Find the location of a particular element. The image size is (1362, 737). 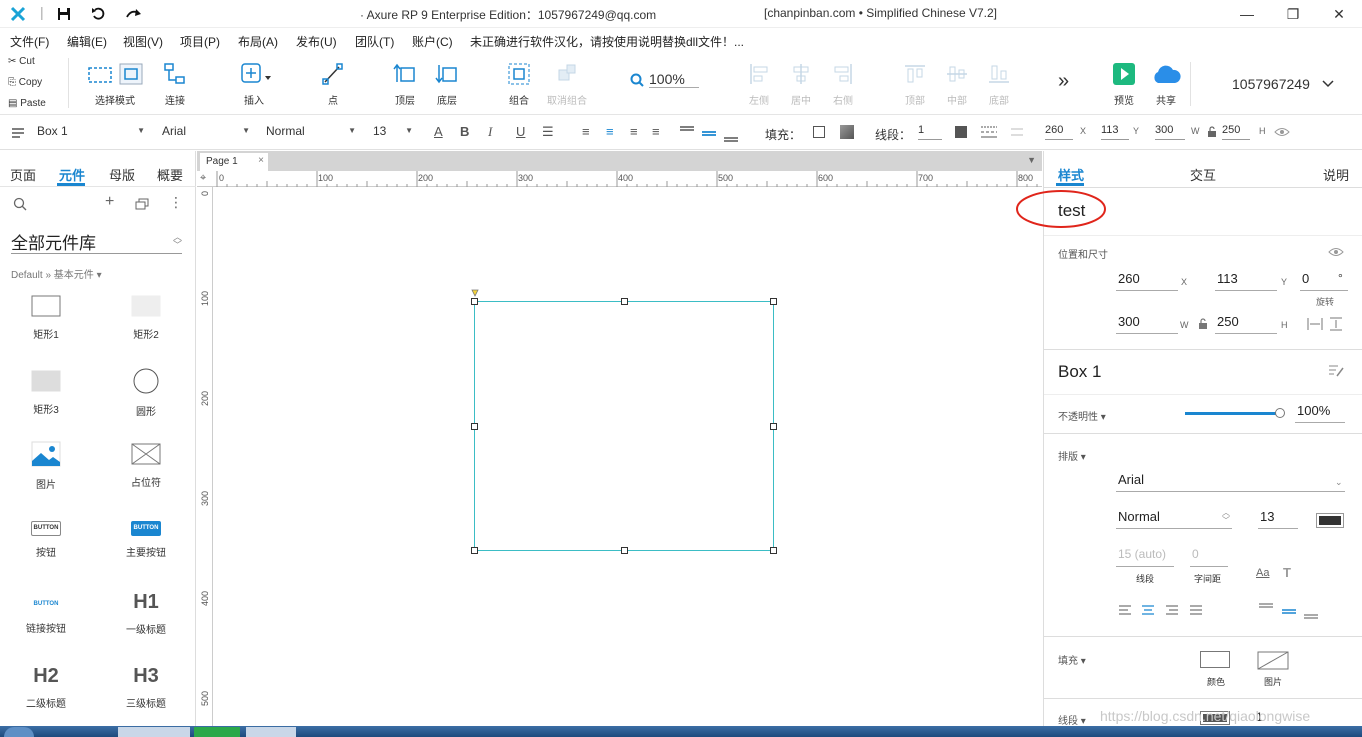

library-copy-icon is located at coordinates (142, 204).